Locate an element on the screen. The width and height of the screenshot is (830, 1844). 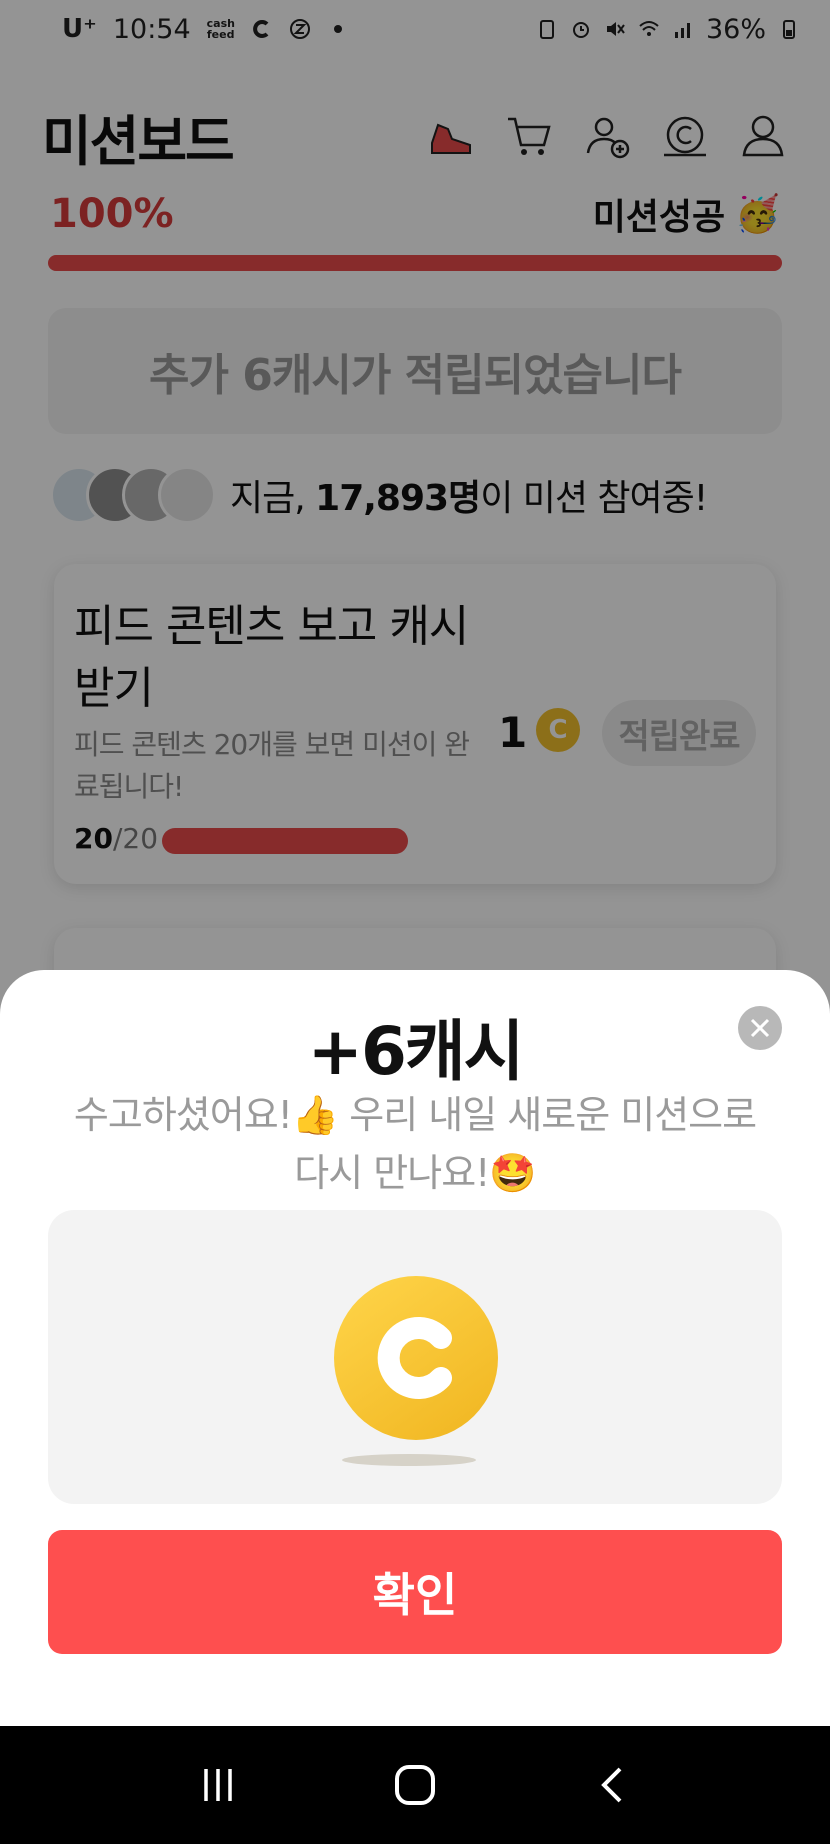
coin-illustration is located at coordinates (415, 1357).